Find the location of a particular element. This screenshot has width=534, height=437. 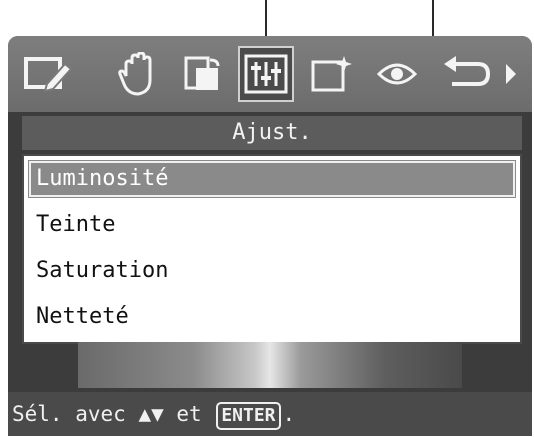

up-down-arrows-icon: ▲▼ is located at coordinates (151, 414).